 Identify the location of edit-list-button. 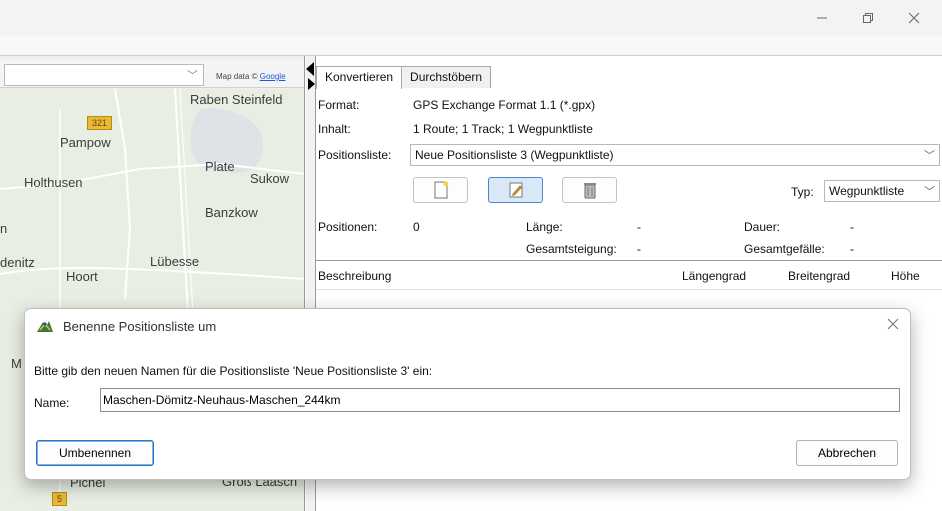
(515, 190).